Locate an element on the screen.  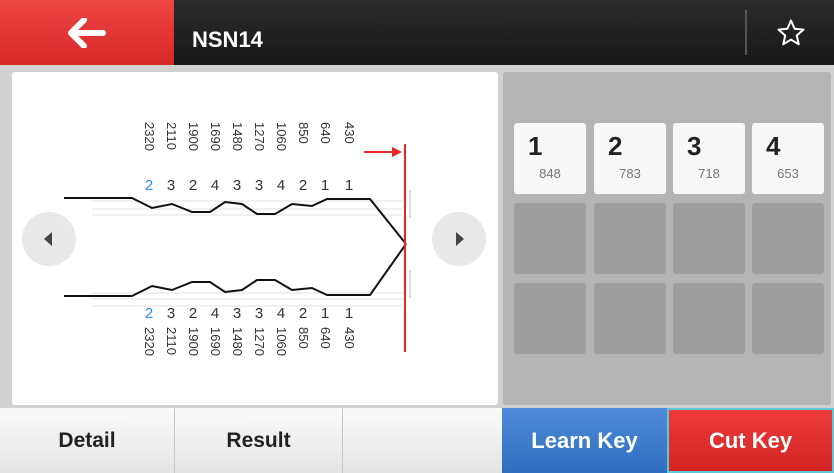
cut-cell: 2 783 is located at coordinates (630, 158).